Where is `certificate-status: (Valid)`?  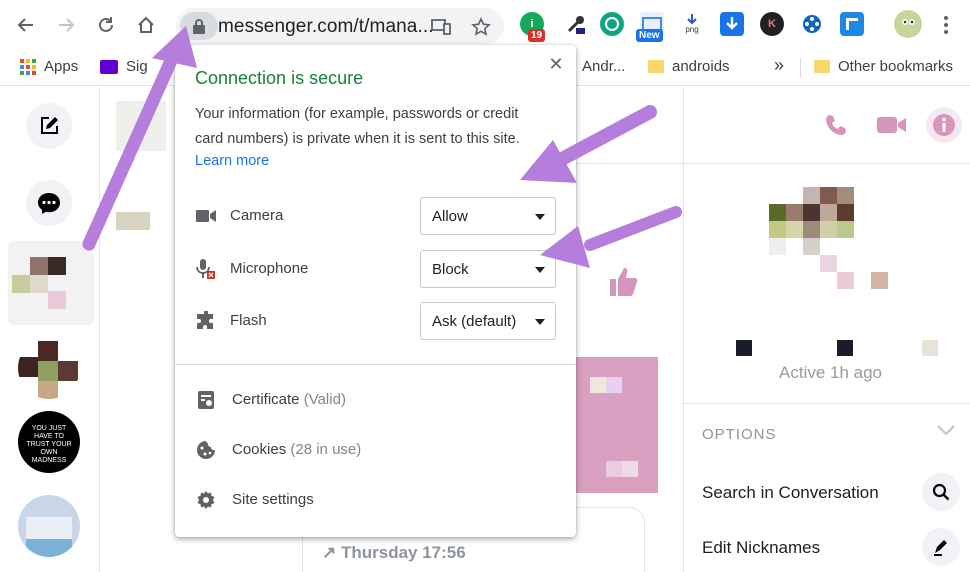 certificate-status: (Valid) is located at coordinates (324, 399).